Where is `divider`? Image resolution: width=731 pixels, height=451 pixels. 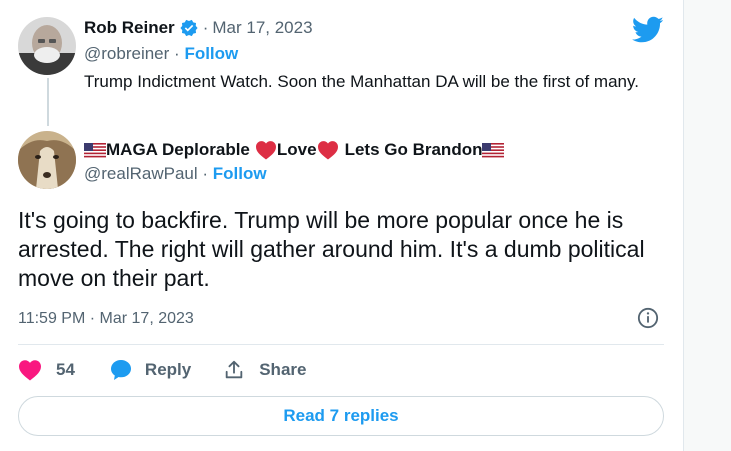 divider is located at coordinates (341, 344).